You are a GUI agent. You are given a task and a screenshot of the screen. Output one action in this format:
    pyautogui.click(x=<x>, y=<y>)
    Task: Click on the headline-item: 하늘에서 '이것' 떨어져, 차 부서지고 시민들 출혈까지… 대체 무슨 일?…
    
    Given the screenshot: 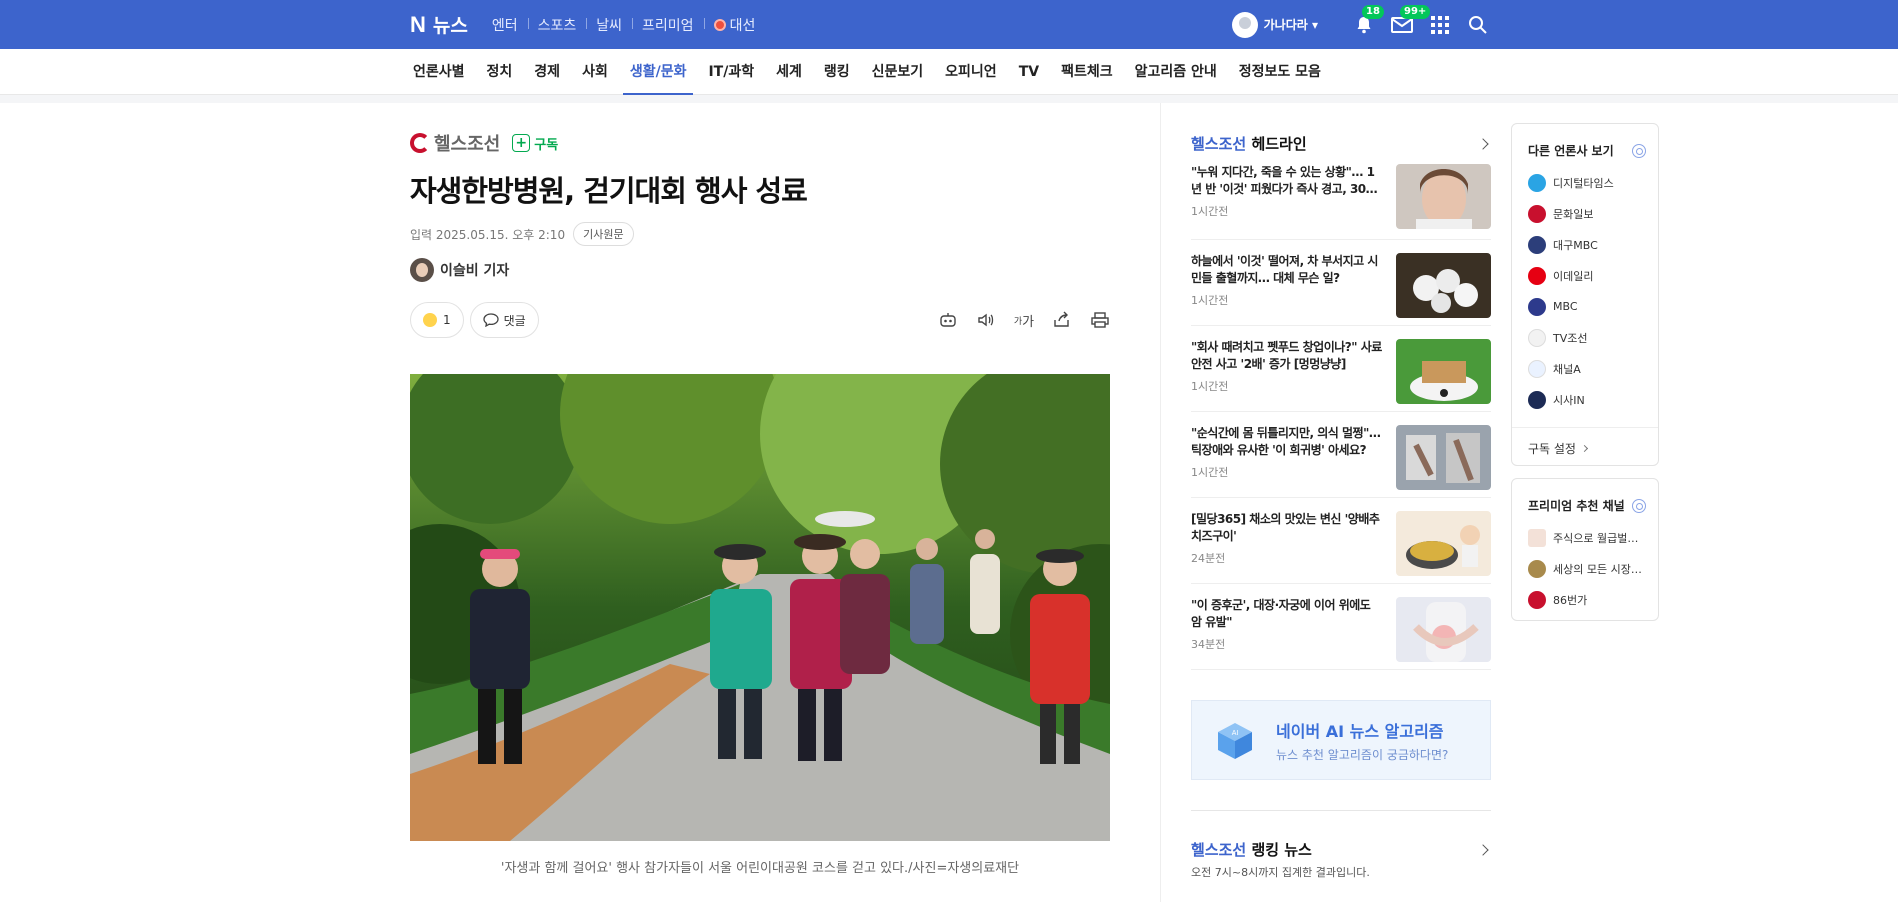 What is the action you would take?
    pyautogui.click(x=1341, y=283)
    